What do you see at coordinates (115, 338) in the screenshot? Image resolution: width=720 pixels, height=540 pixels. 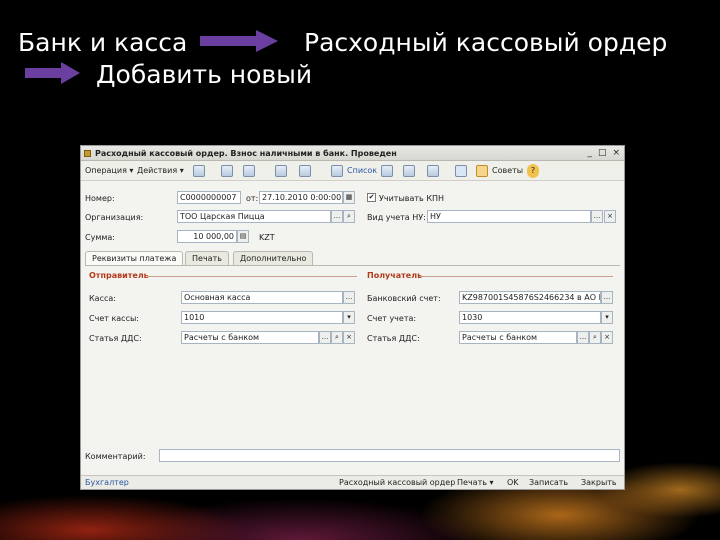 I see `sender-dds-label: Статья ДДС:` at bounding box center [115, 338].